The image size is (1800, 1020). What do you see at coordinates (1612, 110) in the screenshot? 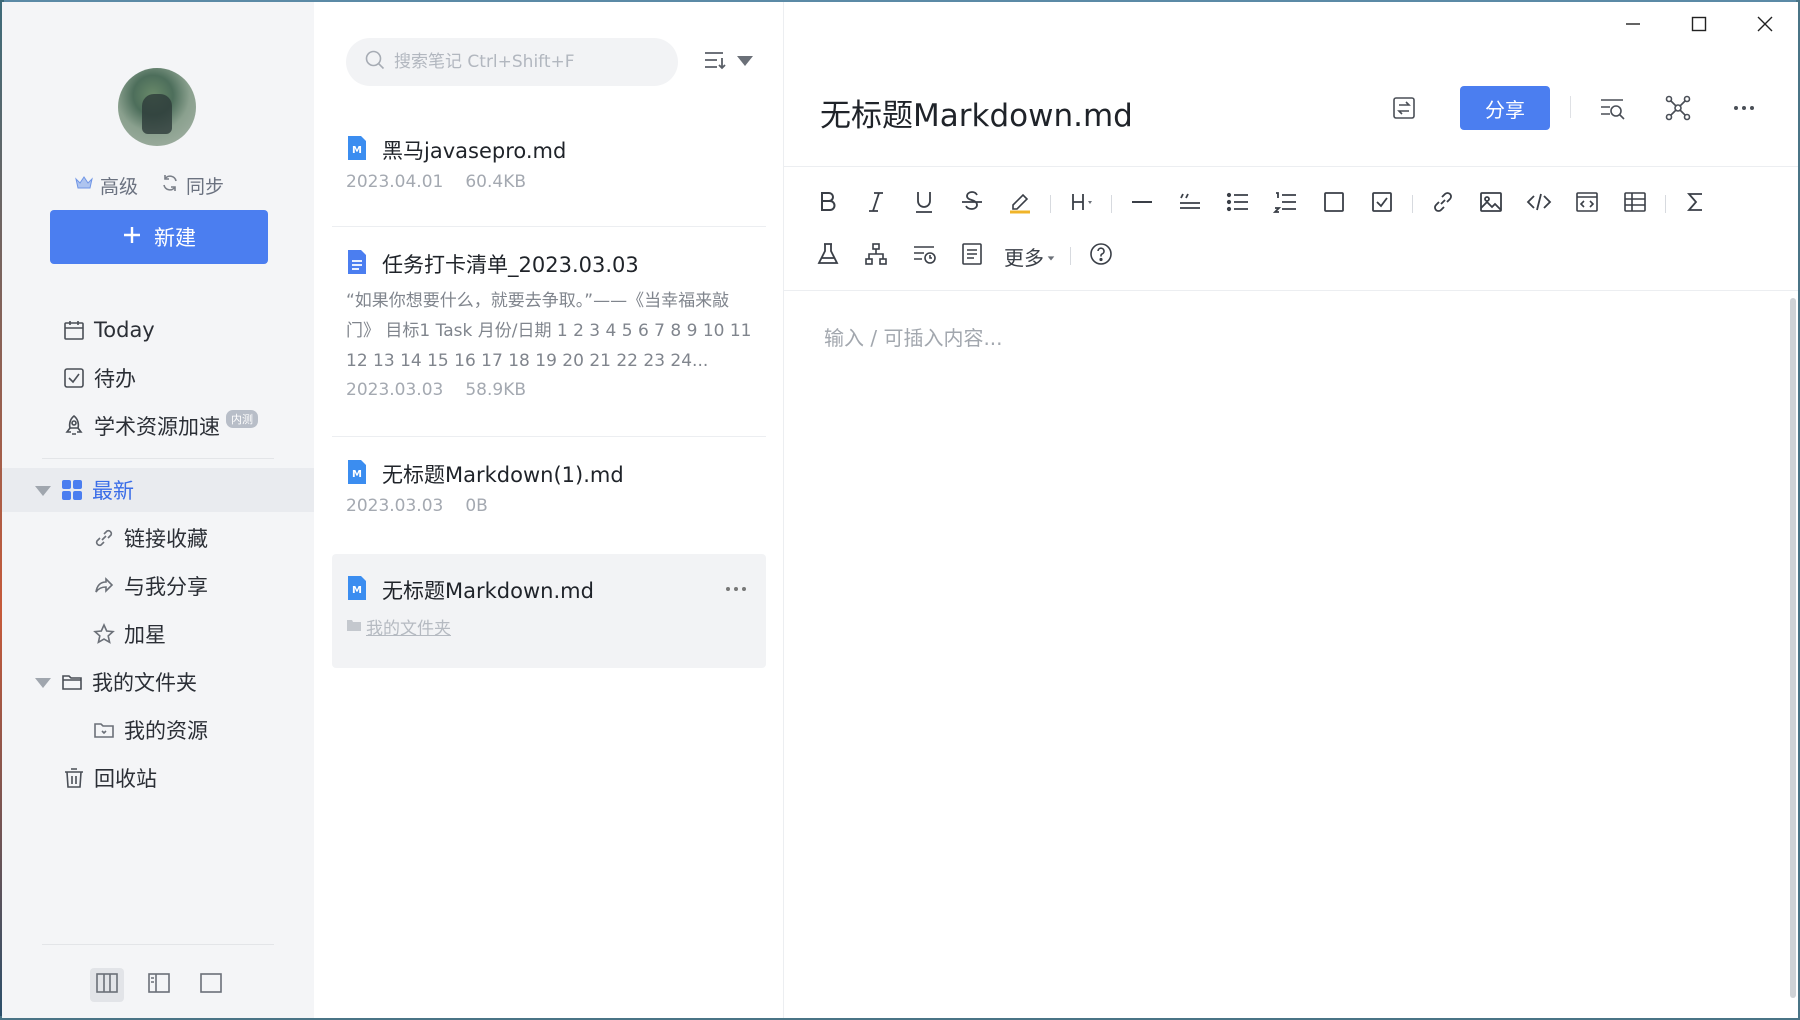
I see `outline-search-button` at bounding box center [1612, 110].